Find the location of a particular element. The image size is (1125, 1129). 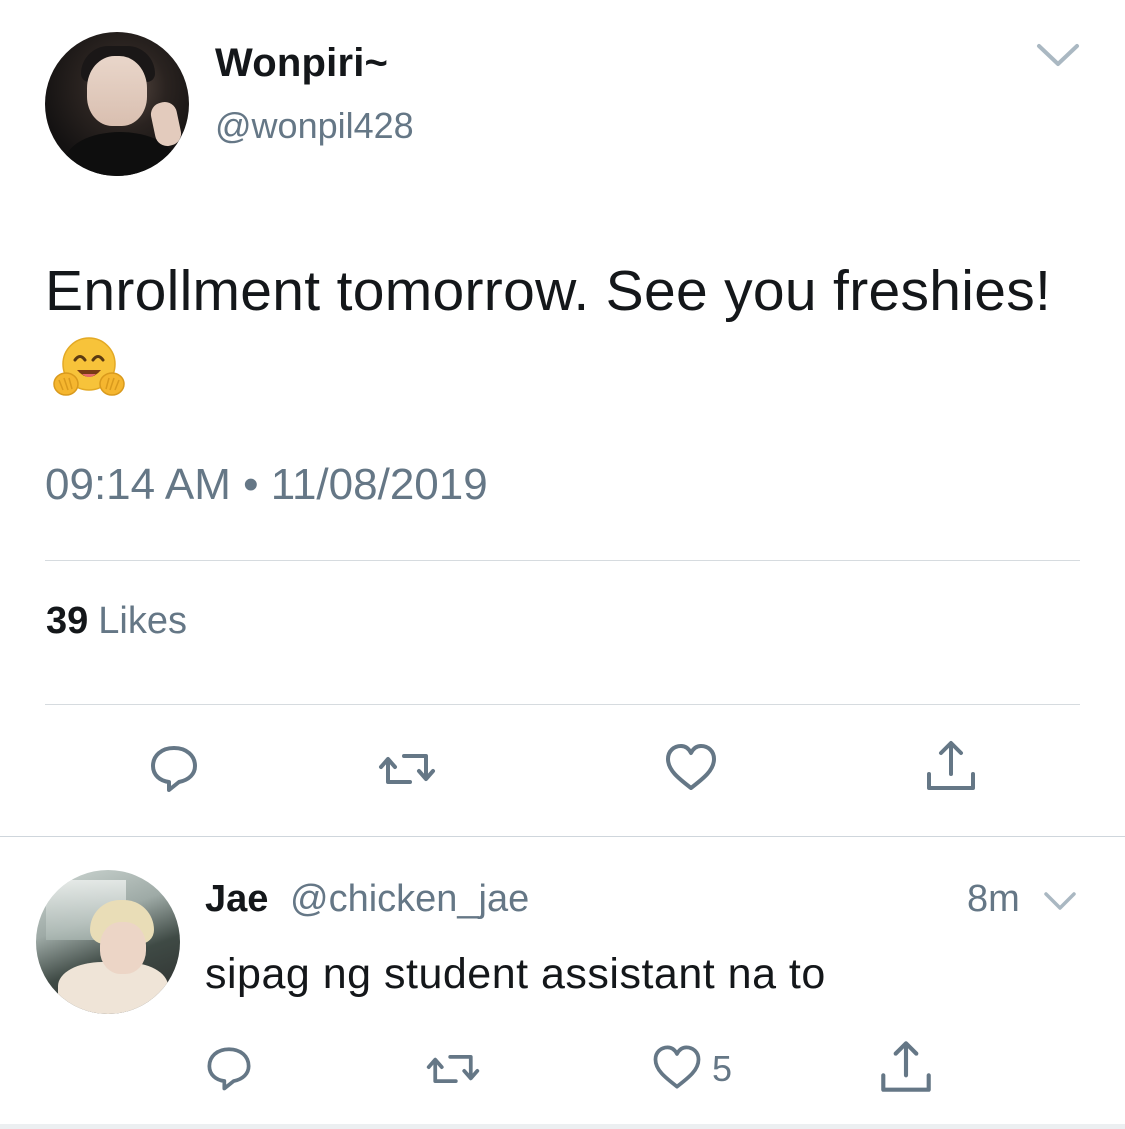

reply-like-count: 5 is located at coordinates (722, 1068).